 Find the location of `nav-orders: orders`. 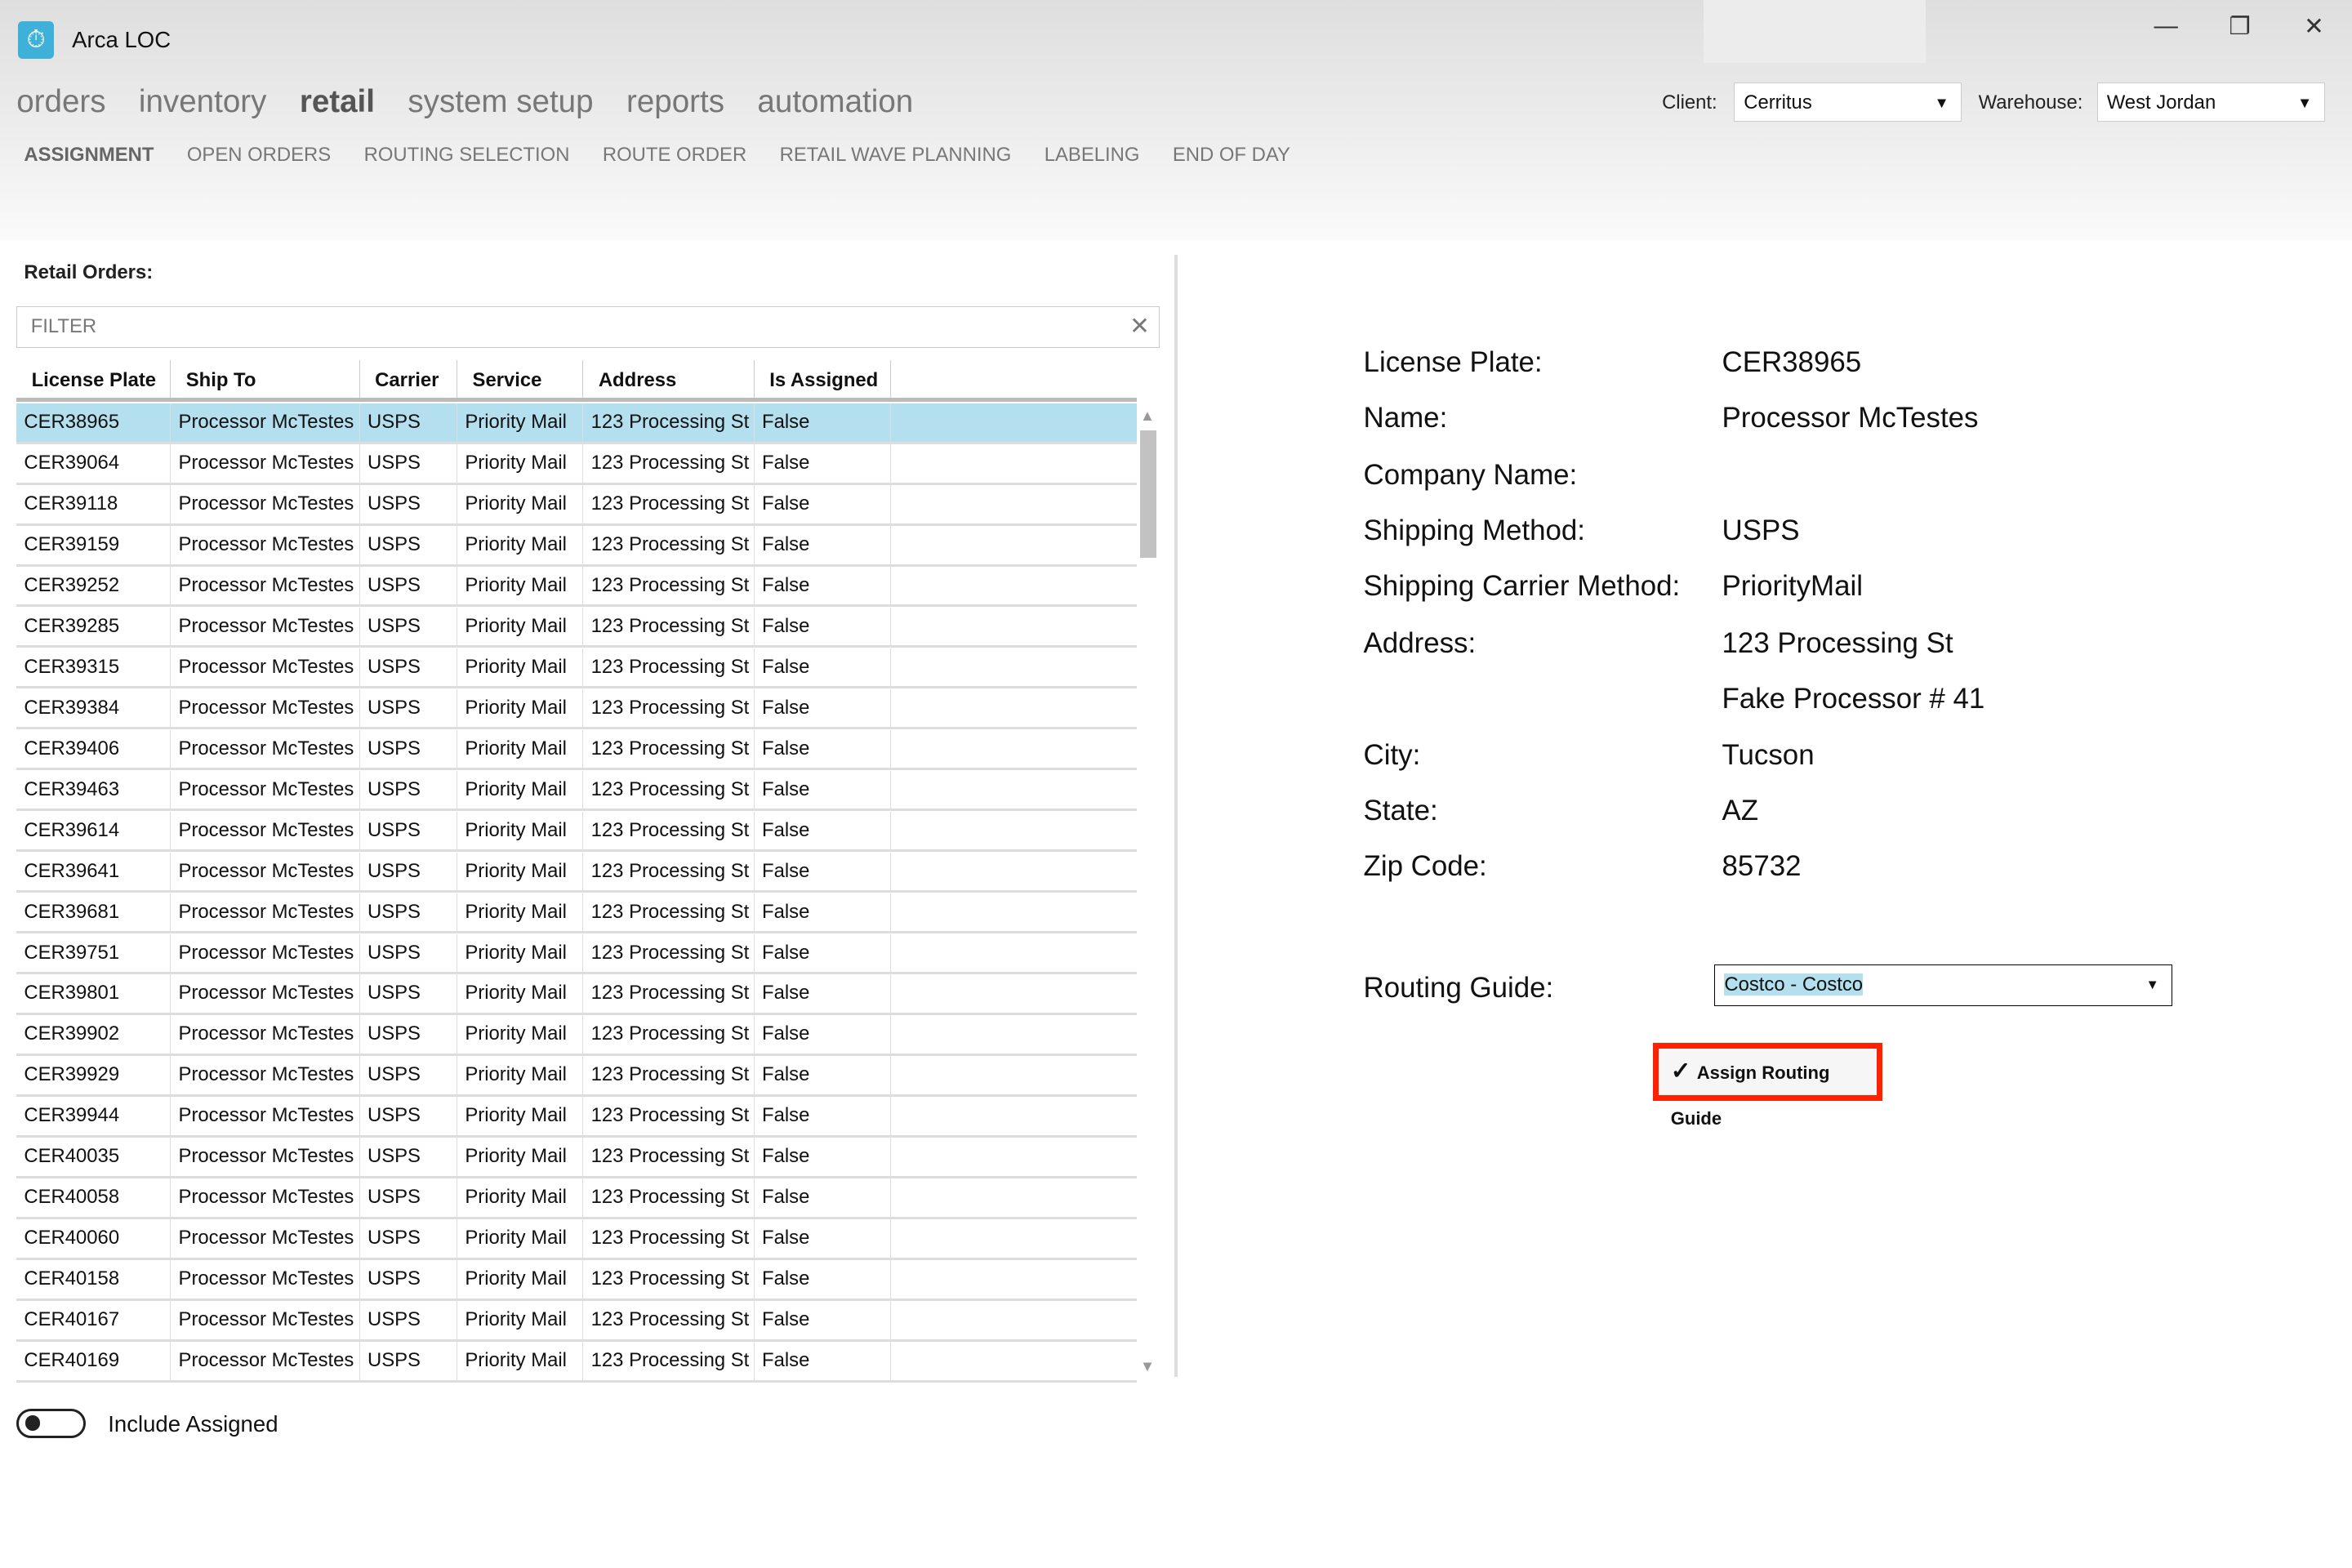

nav-orders: orders is located at coordinates (60, 102).